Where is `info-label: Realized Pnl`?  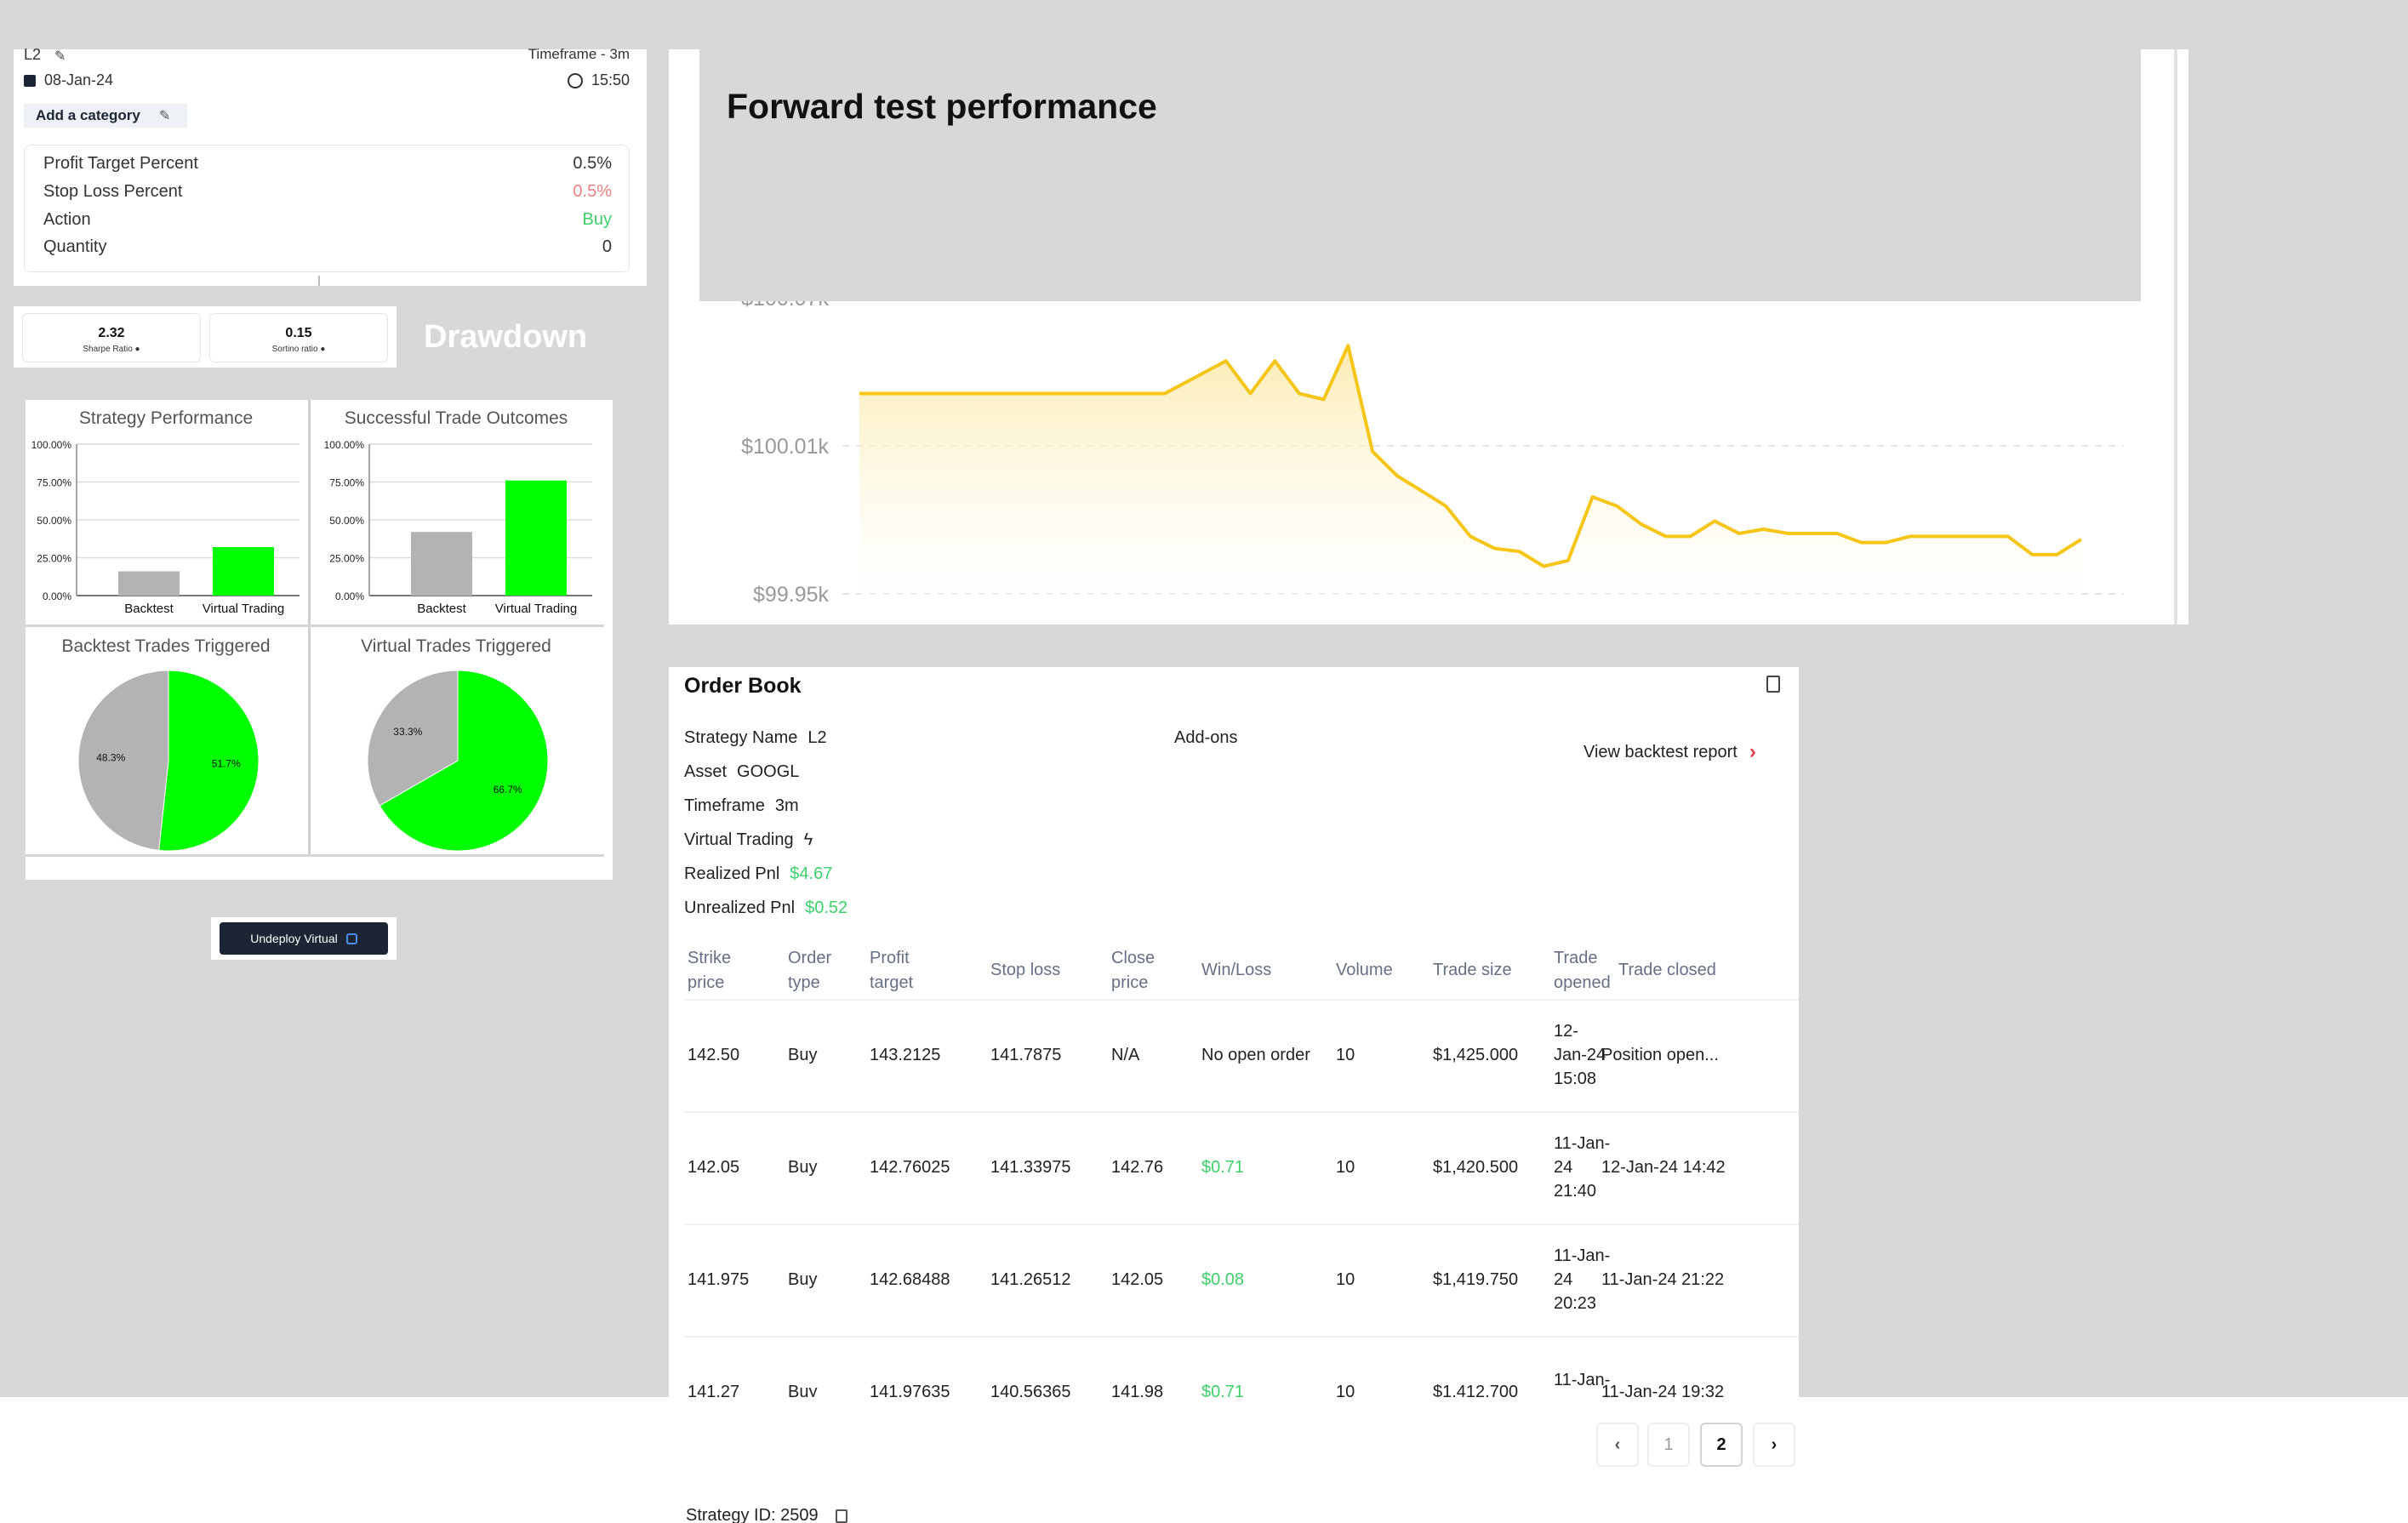 info-label: Realized Pnl is located at coordinates (732, 873).